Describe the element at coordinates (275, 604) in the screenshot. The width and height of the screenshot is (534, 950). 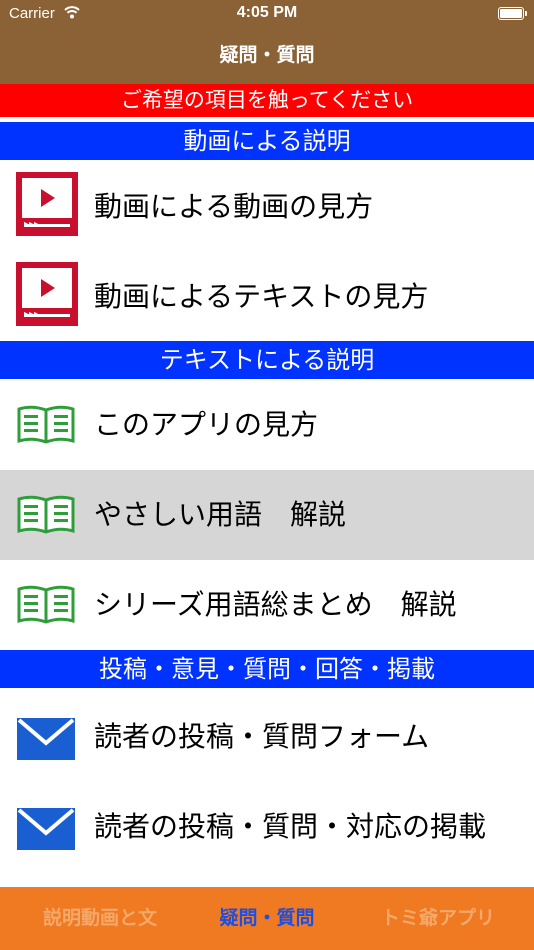
I see `list-item-label: シリーズ用語総まとめ 解説` at that location.